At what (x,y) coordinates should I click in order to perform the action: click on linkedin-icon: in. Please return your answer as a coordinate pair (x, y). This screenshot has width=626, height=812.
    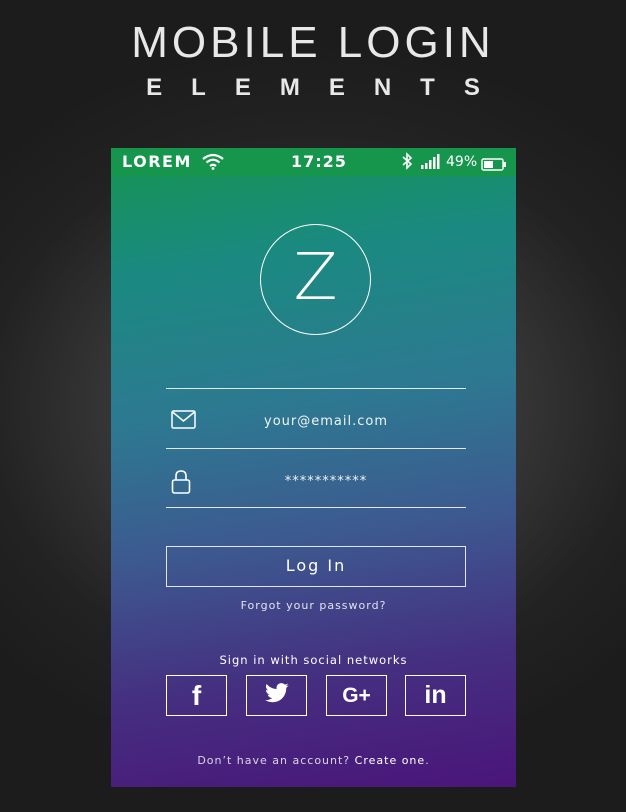
    Looking at the image, I should click on (435, 695).